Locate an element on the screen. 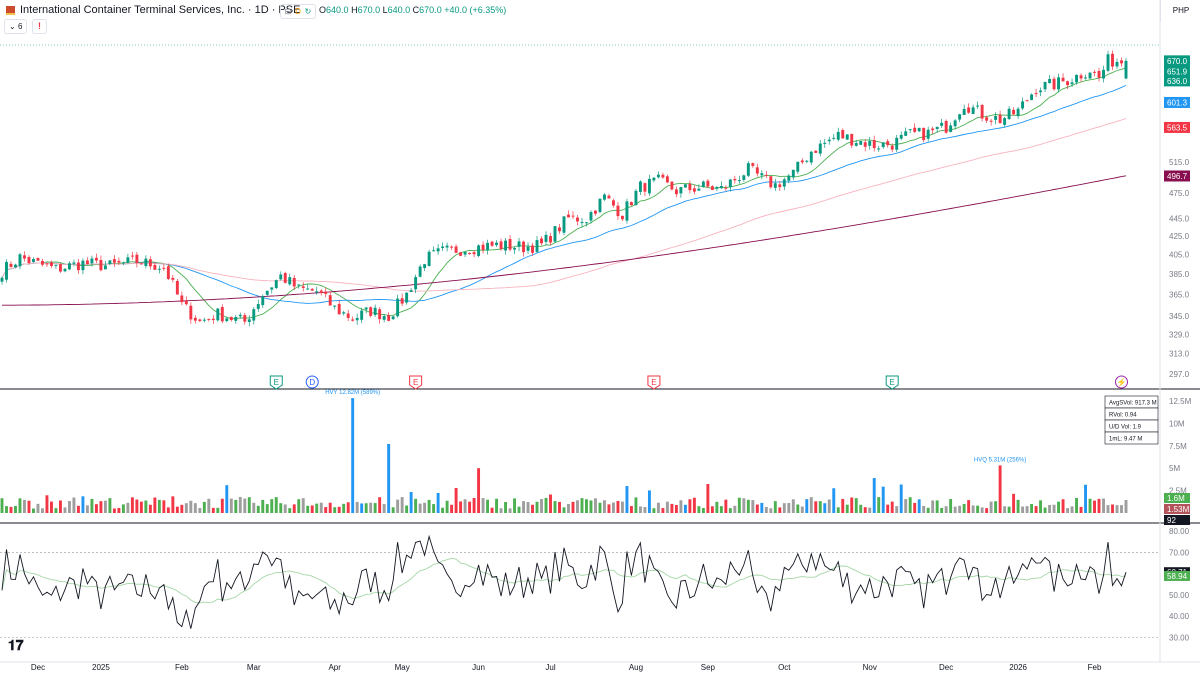  legend-controls: ⊟ D ↻ is located at coordinates (298, 11).